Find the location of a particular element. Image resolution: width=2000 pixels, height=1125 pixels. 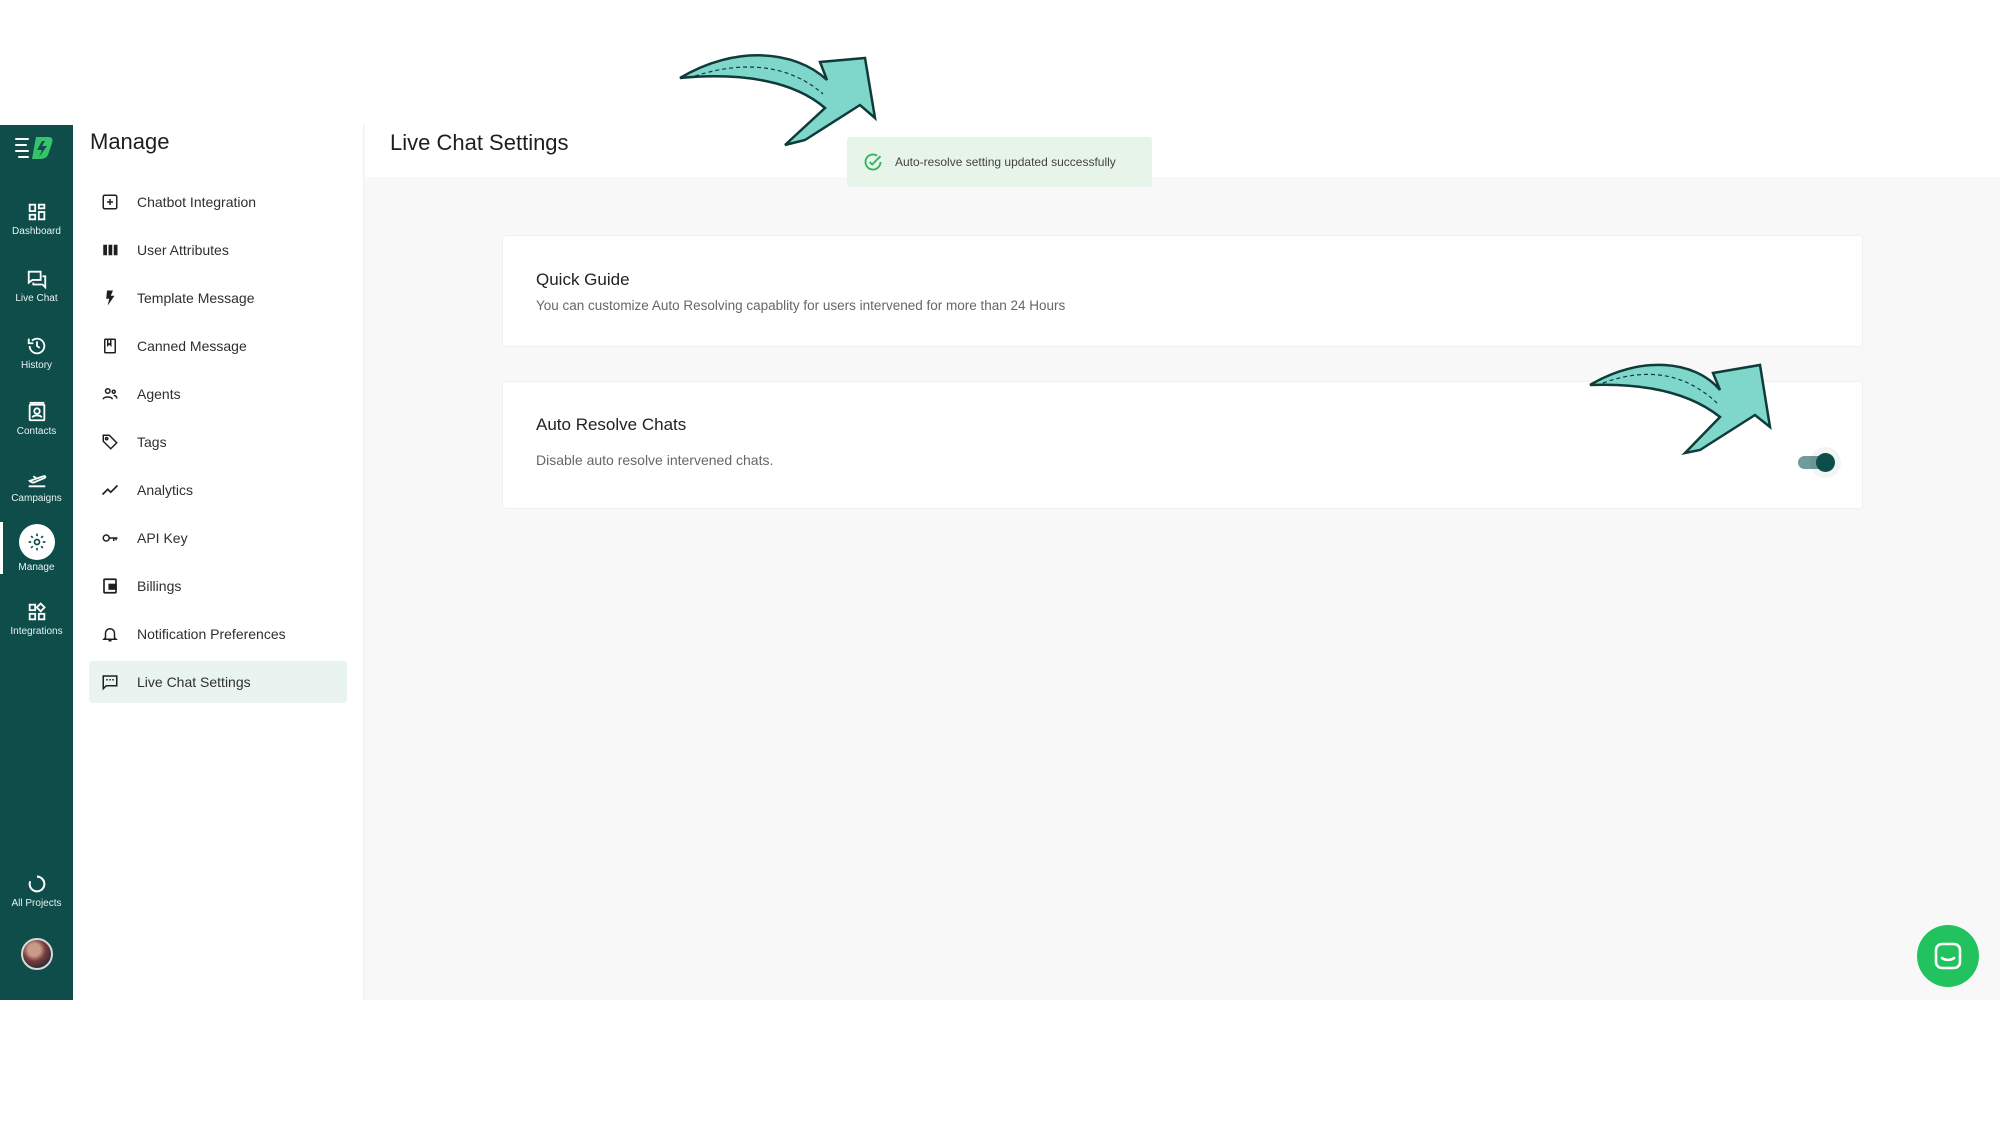

rail-item-history: History is located at coordinates (36, 357).